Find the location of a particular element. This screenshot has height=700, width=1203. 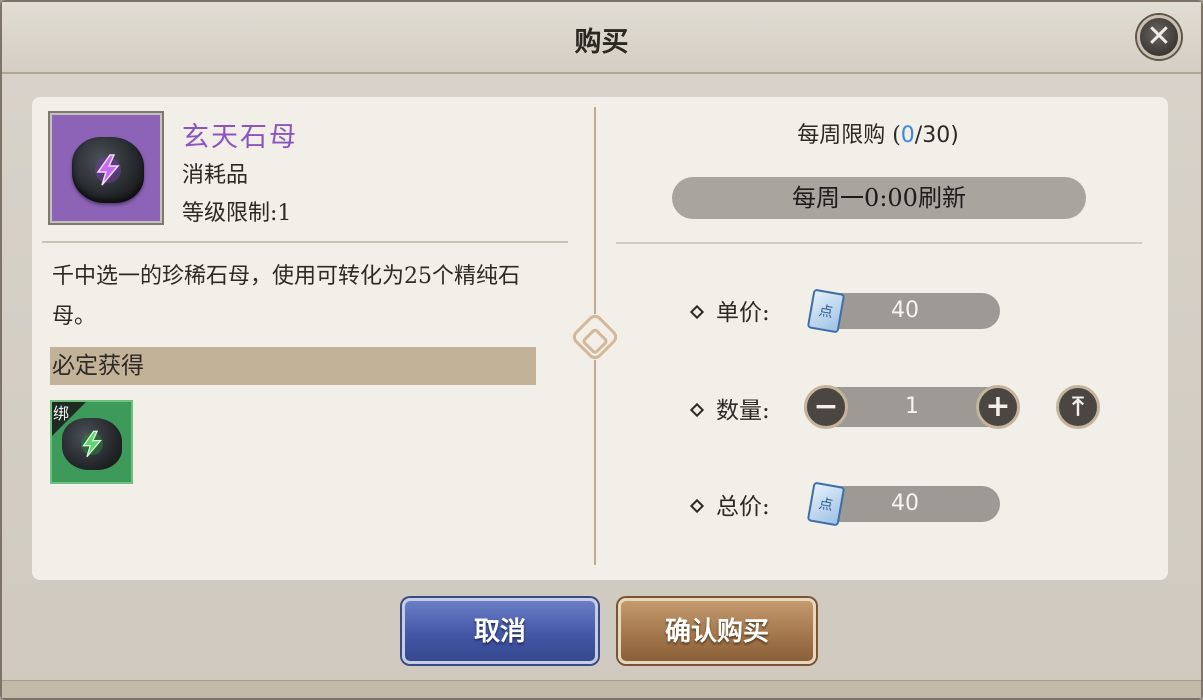

unit-price-label: 单价: is located at coordinates (729, 310).